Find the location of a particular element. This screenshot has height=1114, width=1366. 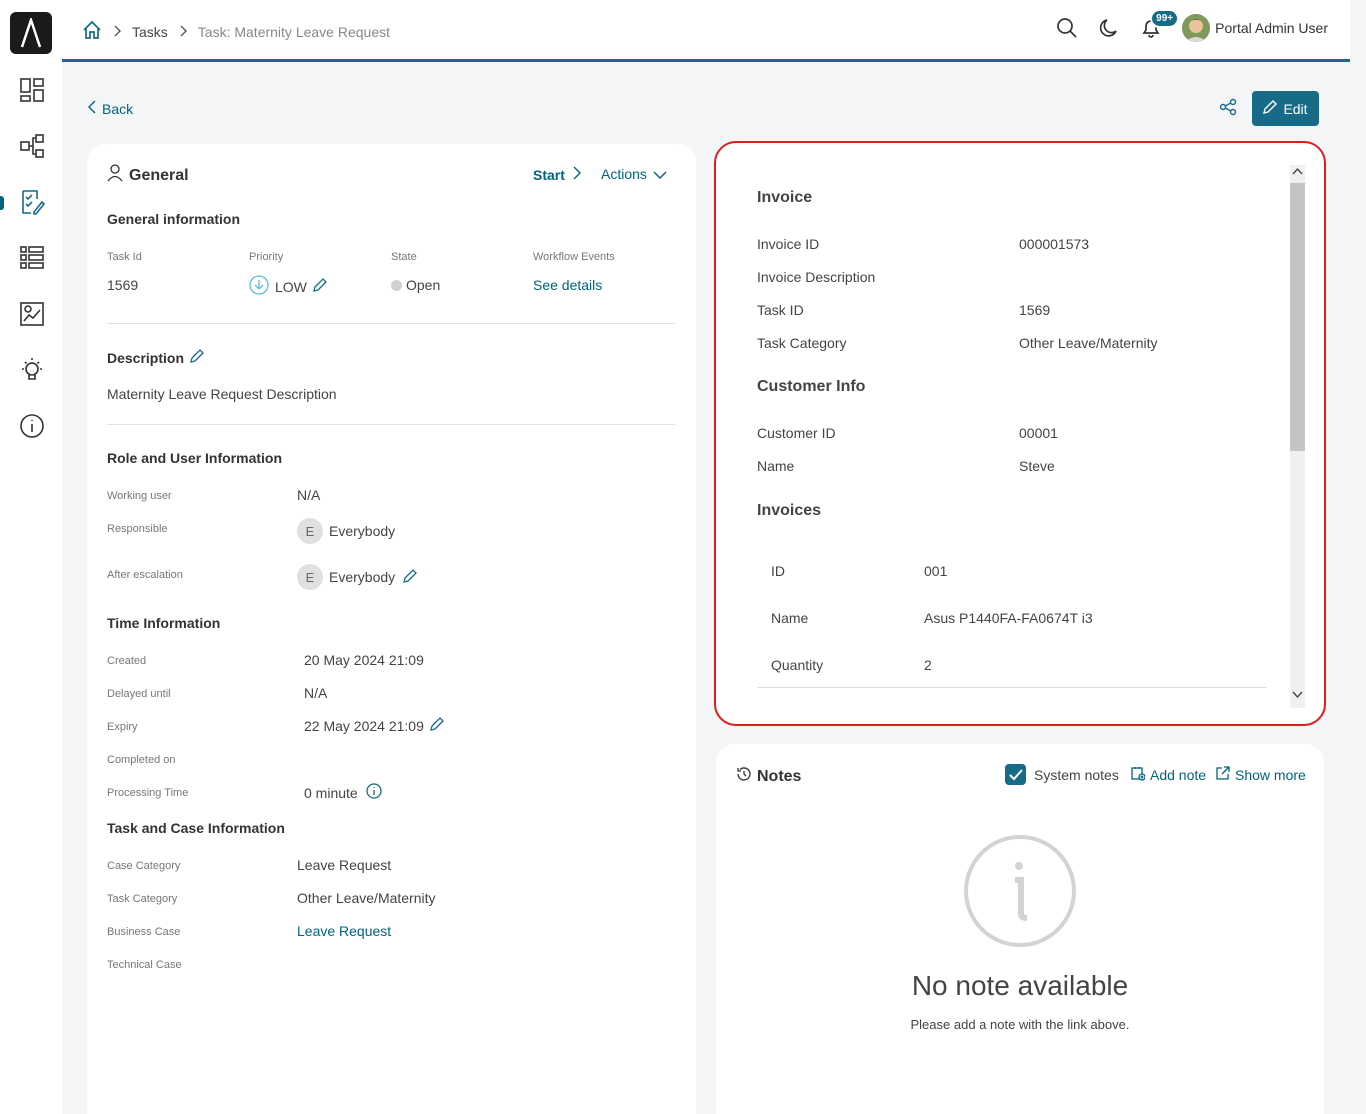

empty-info-icon is located at coordinates (1020, 891).